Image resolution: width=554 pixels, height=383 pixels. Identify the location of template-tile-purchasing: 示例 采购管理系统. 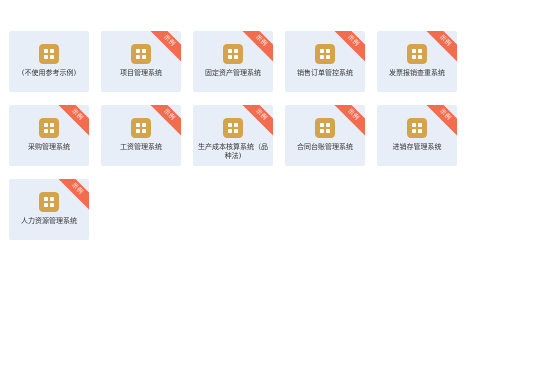
(49, 135).